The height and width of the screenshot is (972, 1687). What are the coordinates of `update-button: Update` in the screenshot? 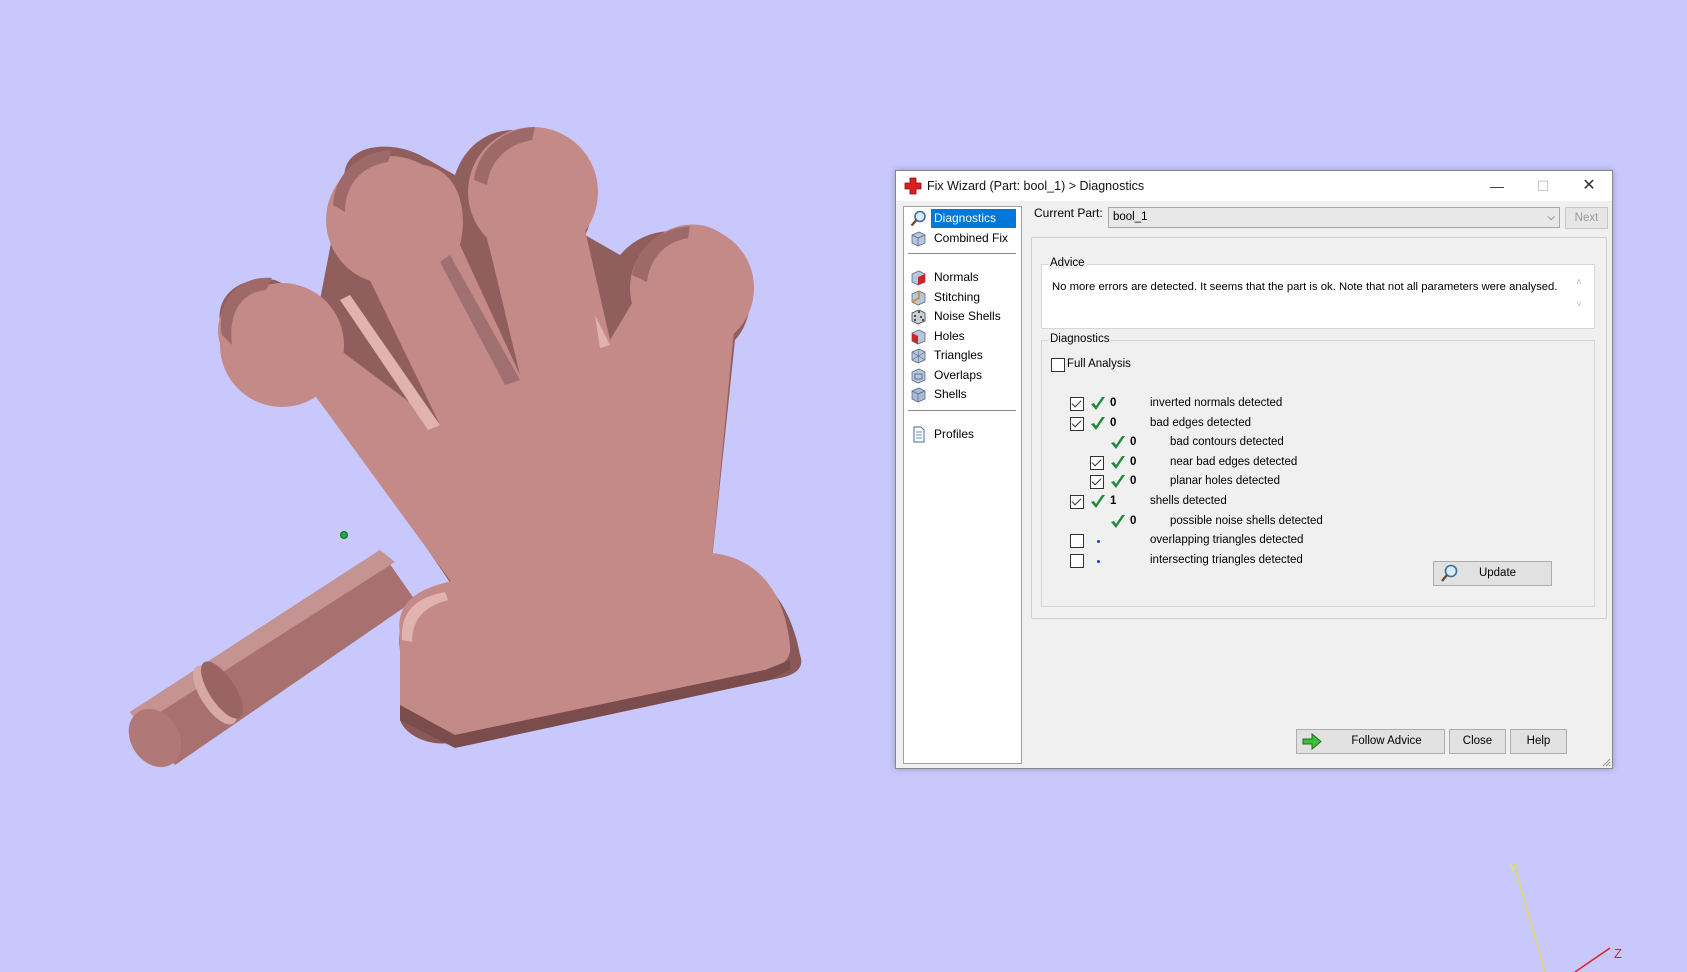 It's located at (1492, 573).